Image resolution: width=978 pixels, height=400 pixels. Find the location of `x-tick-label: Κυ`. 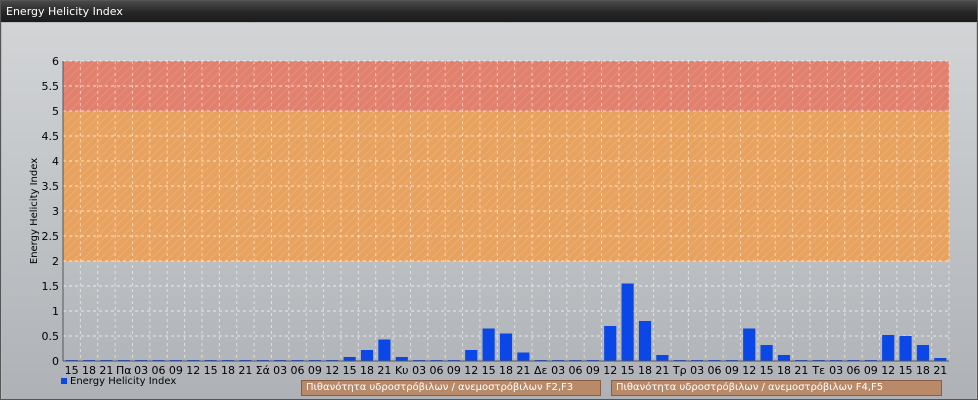

x-tick-label: Κυ is located at coordinates (402, 370).